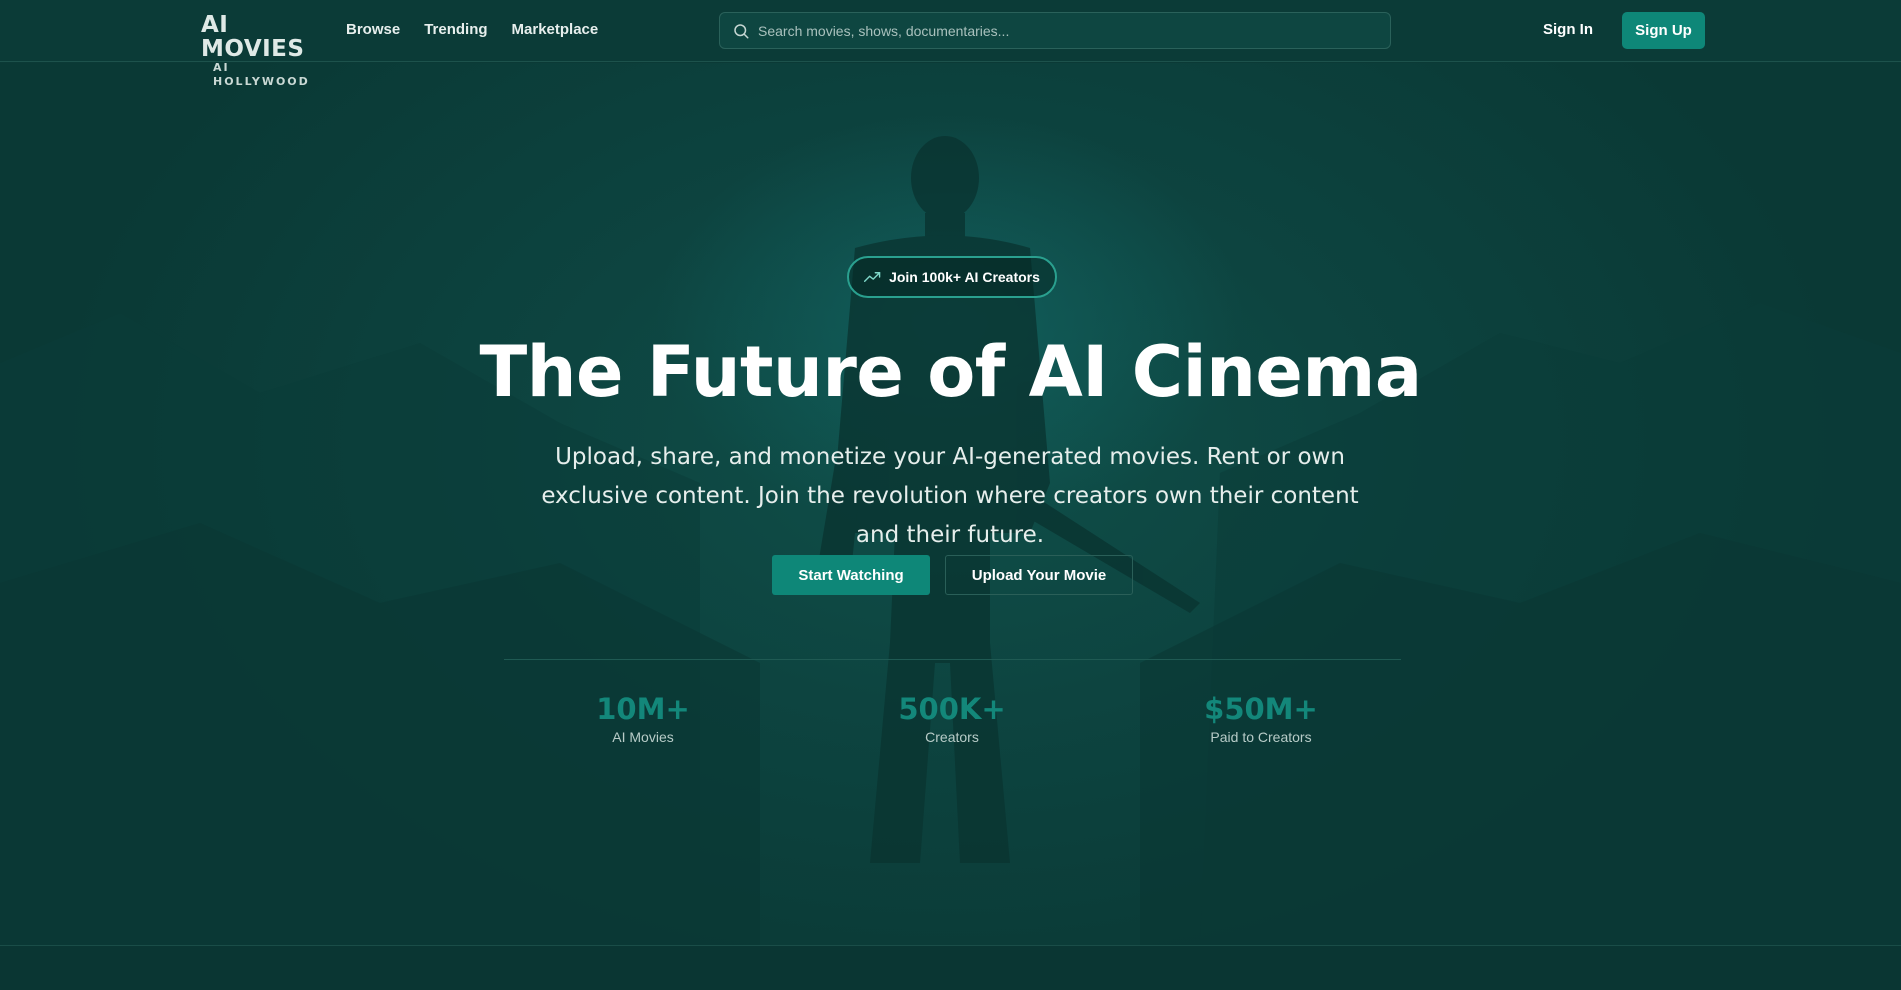 This screenshot has width=1901, height=990. Describe the element at coordinates (261, 74) in the screenshot. I see `logo-subtitle: AI HOLLYWOOD` at that location.